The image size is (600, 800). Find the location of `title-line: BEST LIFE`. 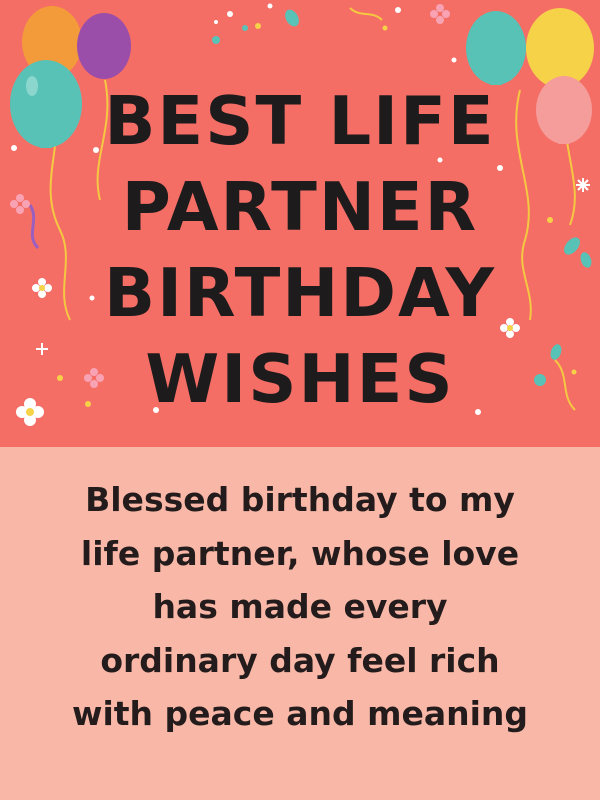

title-line: BEST LIFE is located at coordinates (300, 121).